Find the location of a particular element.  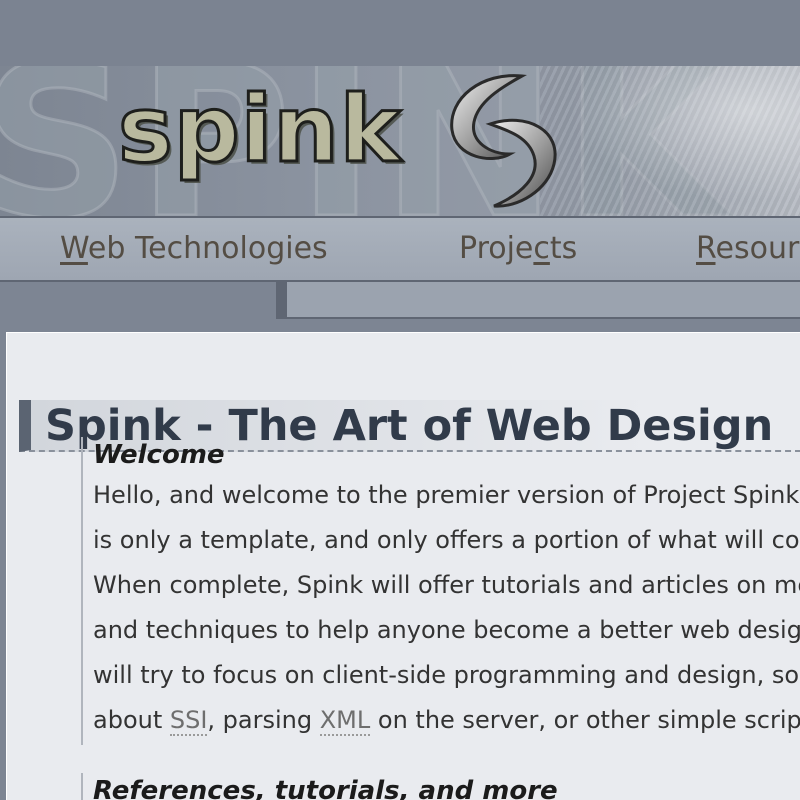

abbreviation-xml: XML is located at coordinates (345, 721).